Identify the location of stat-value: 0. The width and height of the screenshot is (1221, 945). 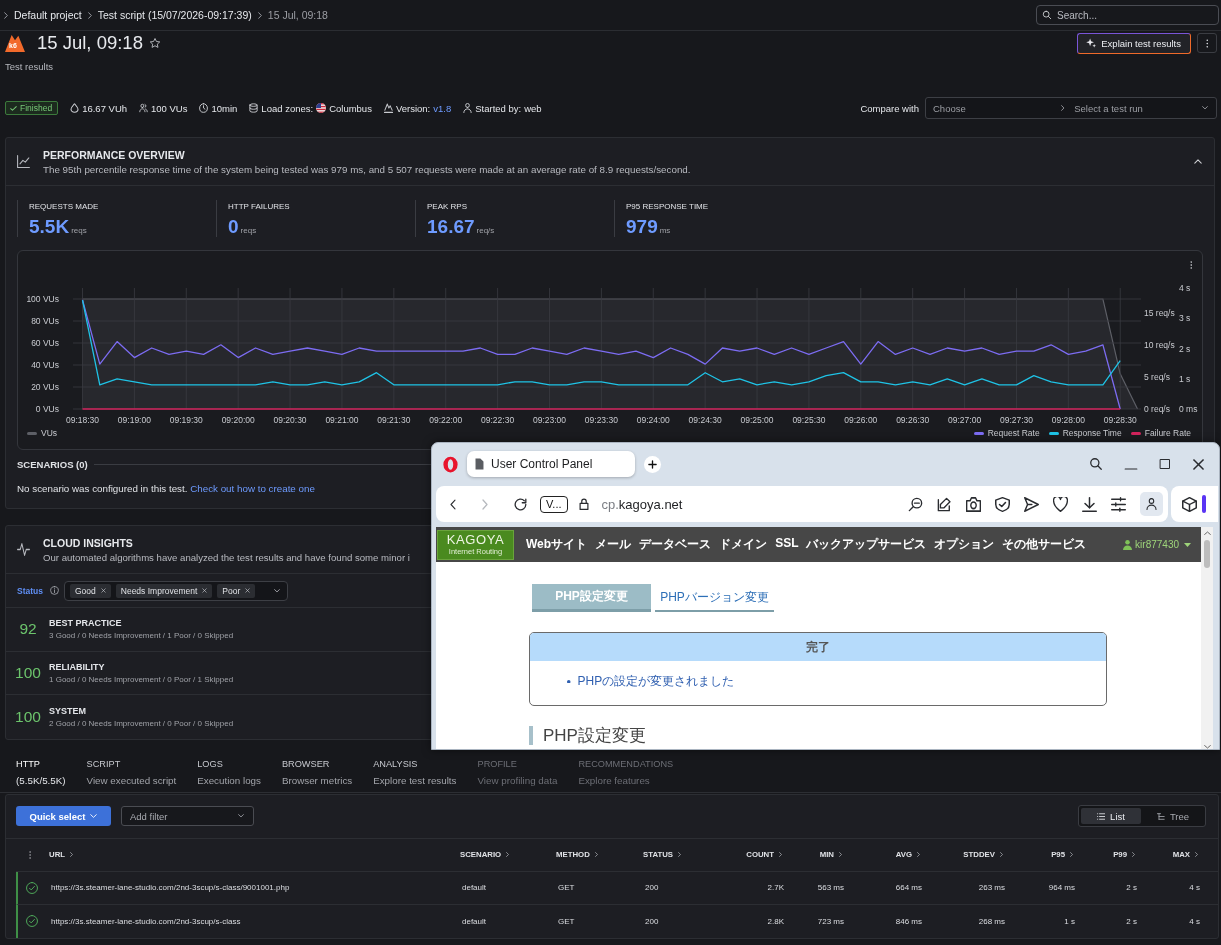
(233, 226).